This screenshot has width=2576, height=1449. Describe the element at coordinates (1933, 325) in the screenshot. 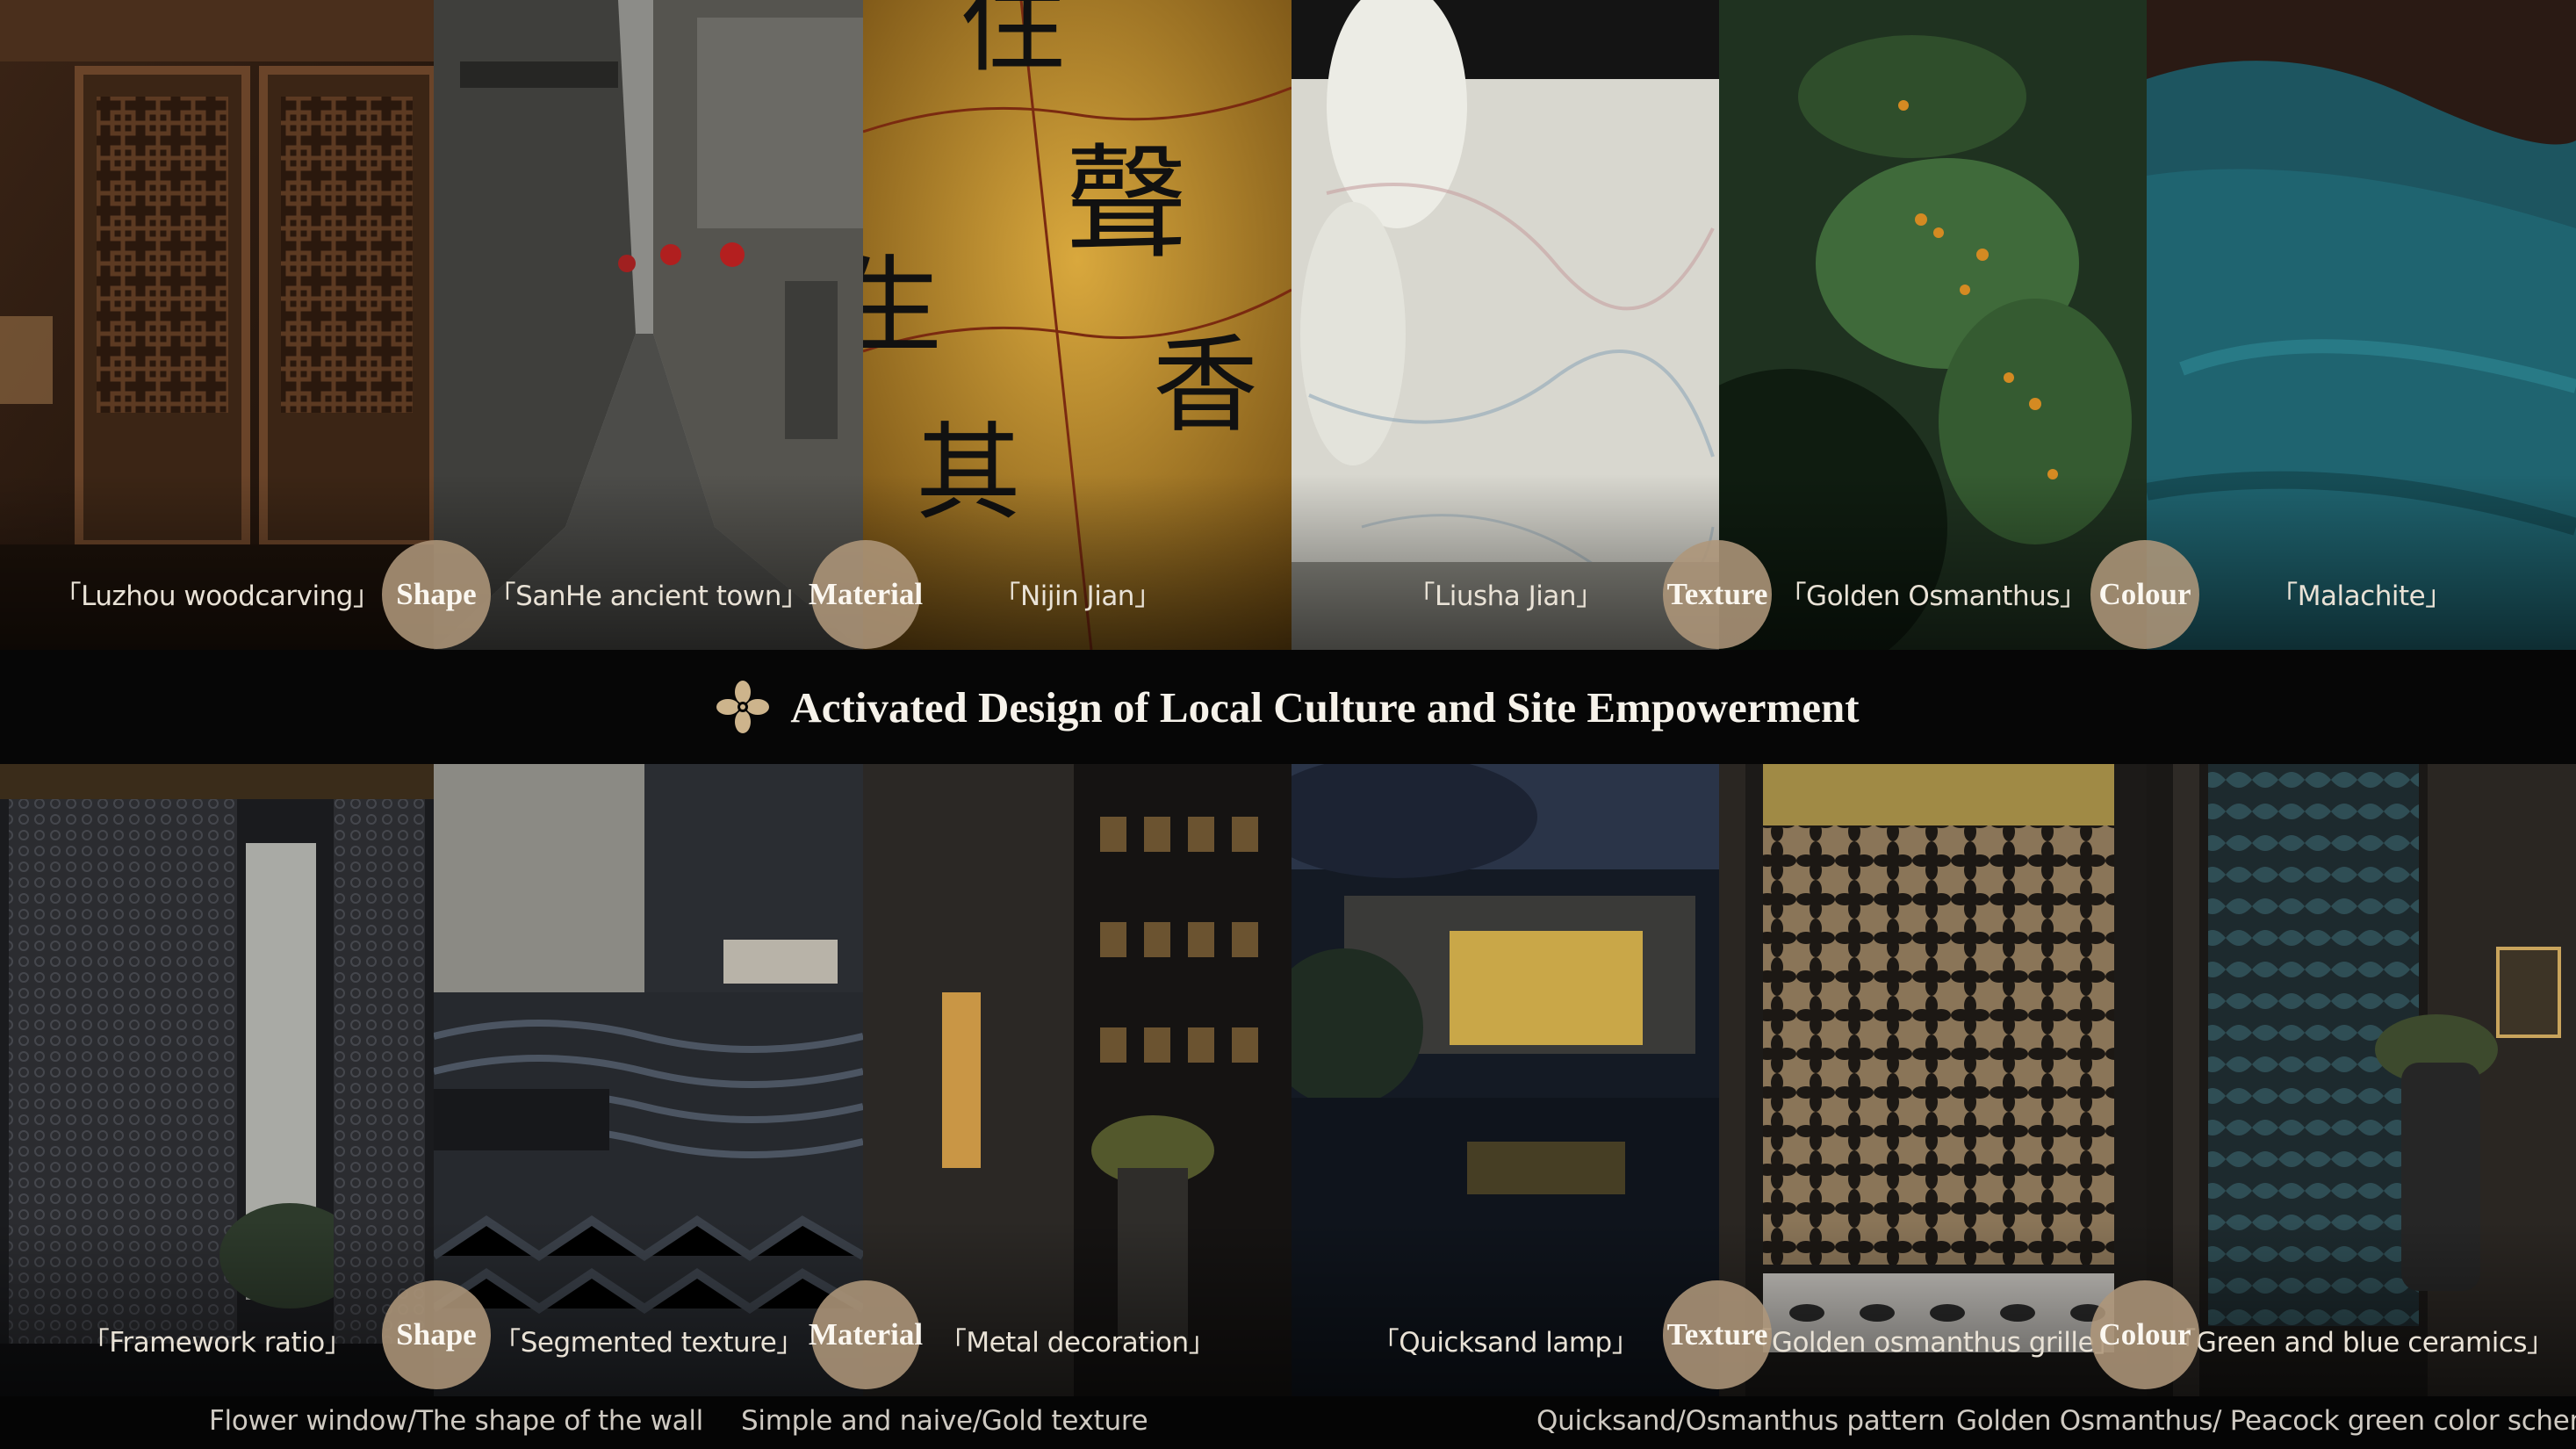

I see `image-panel-golden-osmanthus: 「Golden Osmanthus」` at that location.